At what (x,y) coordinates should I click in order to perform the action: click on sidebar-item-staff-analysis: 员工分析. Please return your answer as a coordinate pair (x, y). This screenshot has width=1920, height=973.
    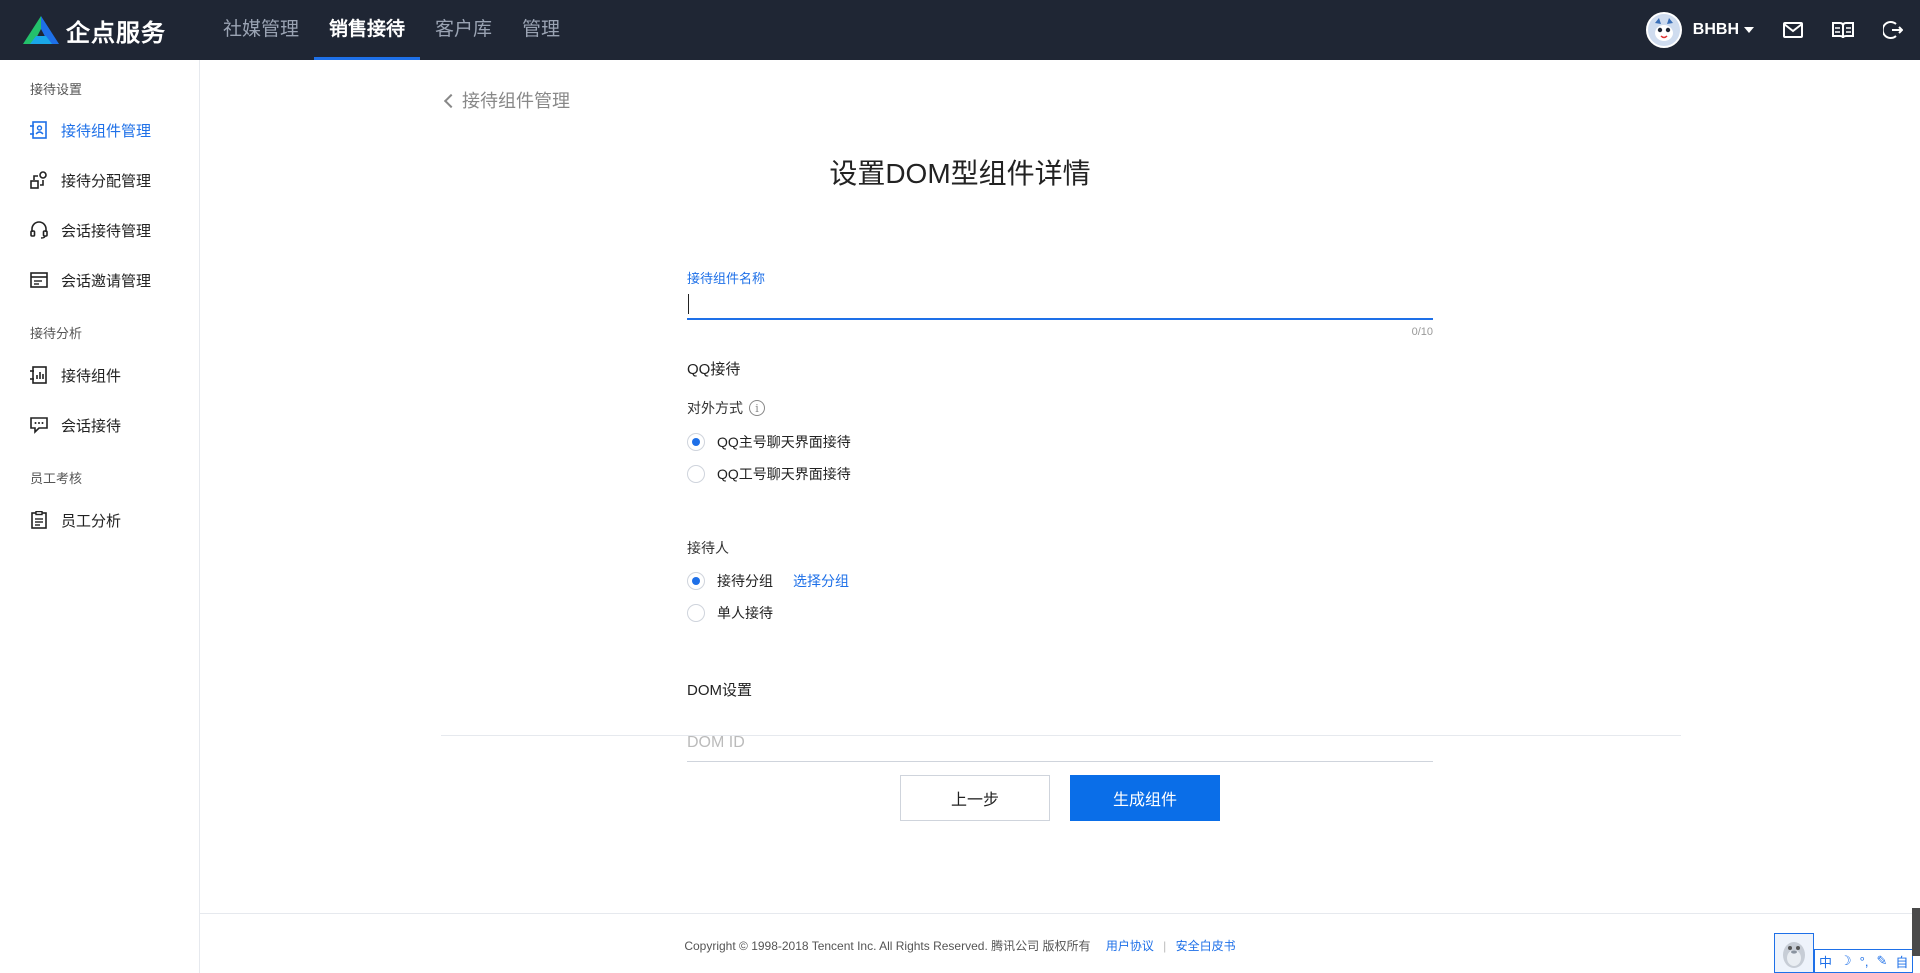
    Looking at the image, I should click on (99, 520).